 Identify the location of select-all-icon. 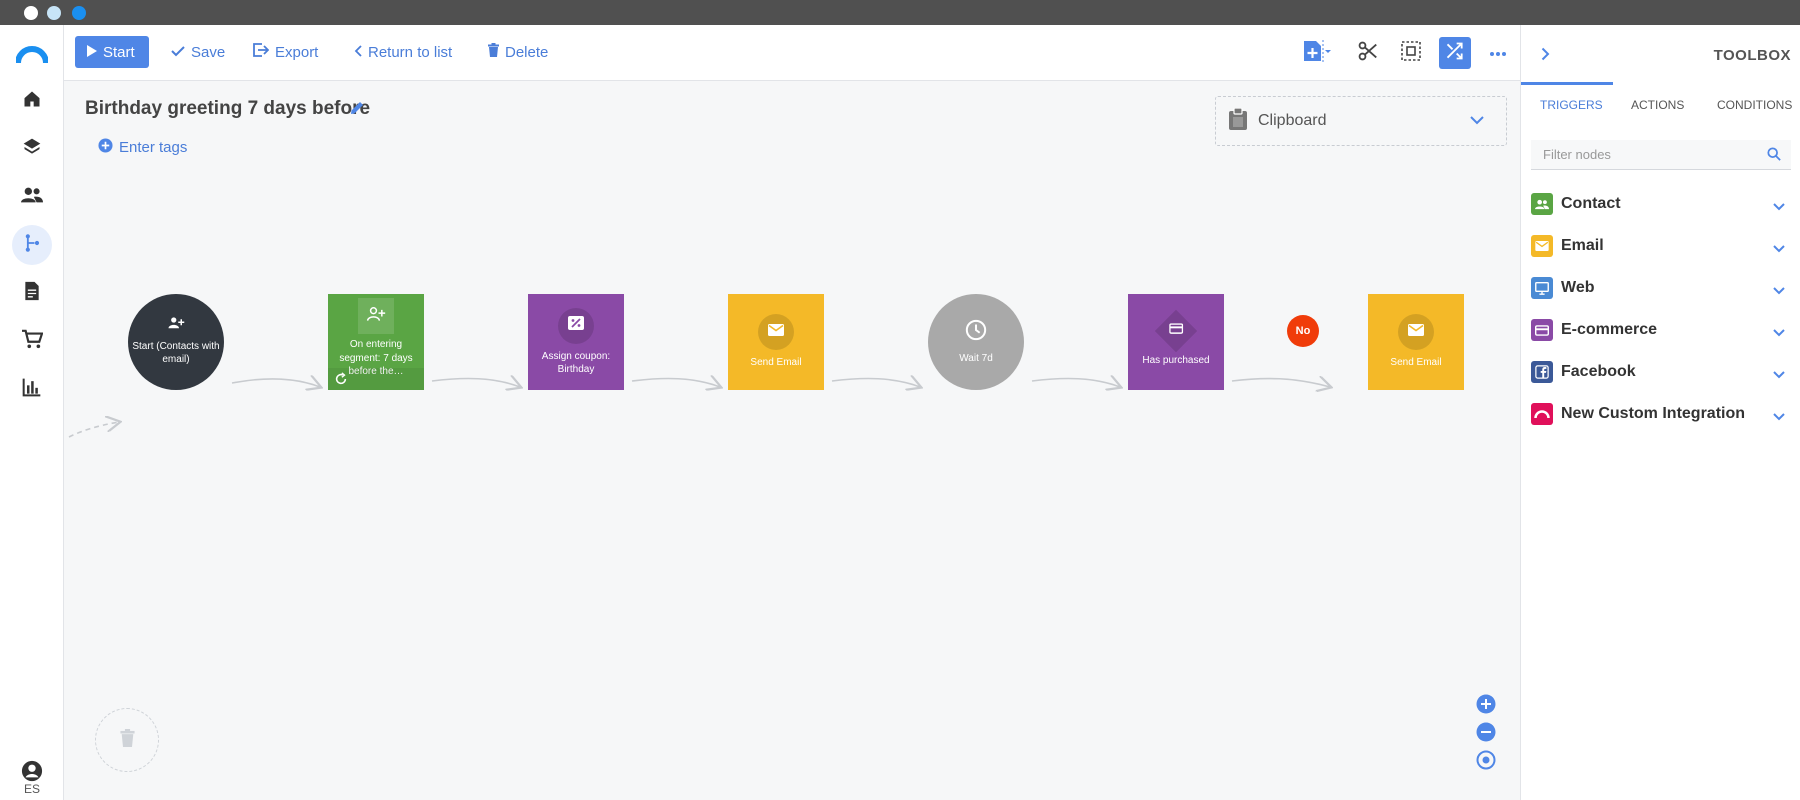
(1411, 53).